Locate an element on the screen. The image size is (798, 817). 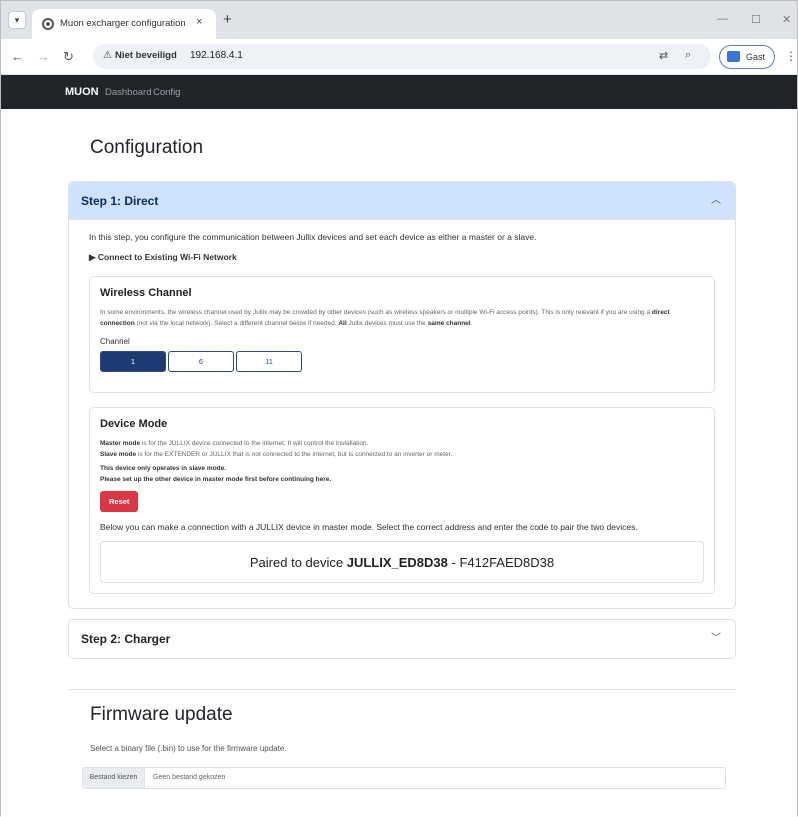
chevron-down-icon: ﹀ is located at coordinates (716, 638).